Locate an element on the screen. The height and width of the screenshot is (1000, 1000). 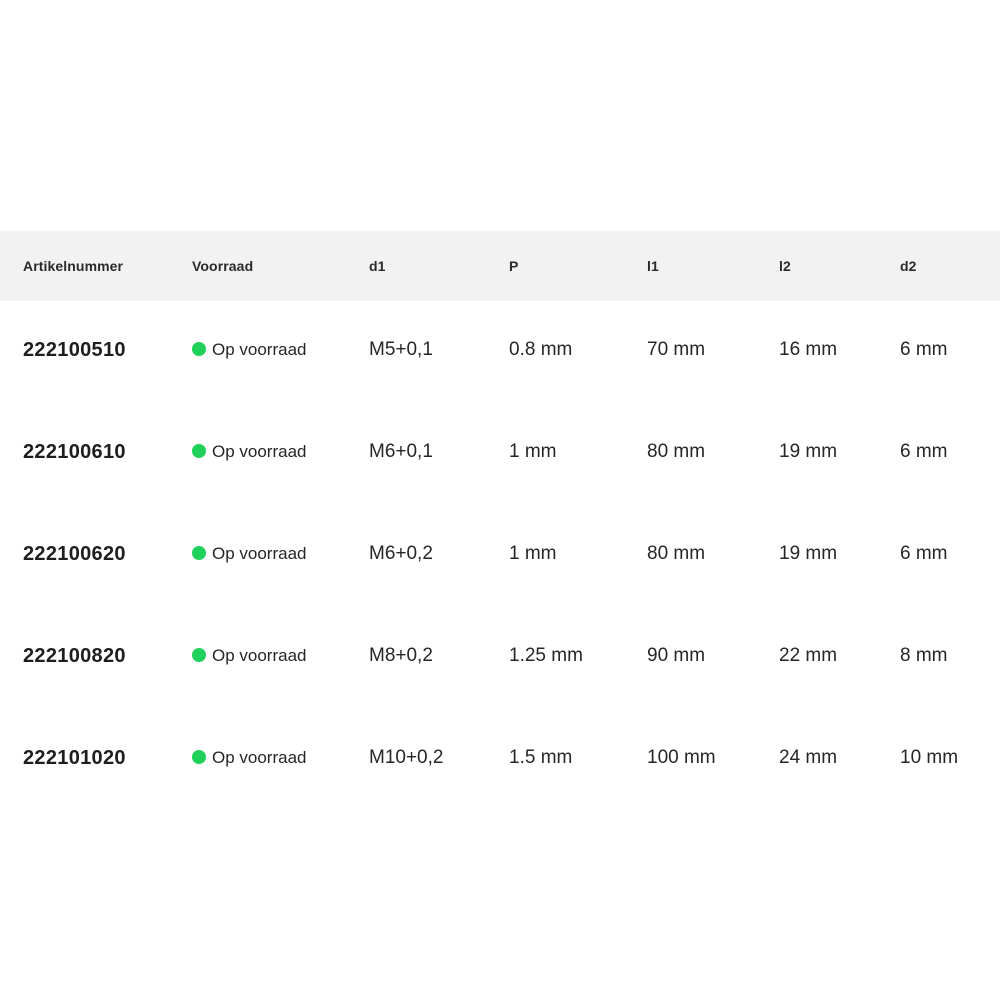
header-d2: d2 is located at coordinates (908, 266).